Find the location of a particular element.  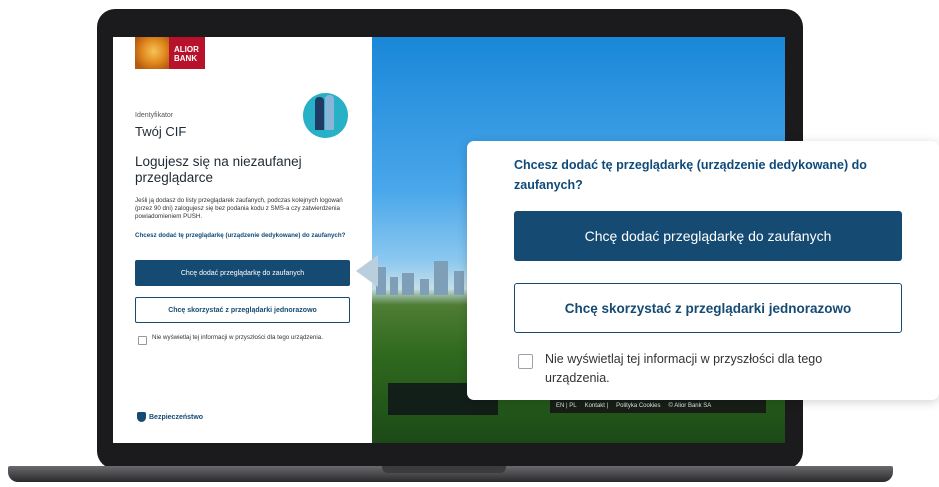

logo-text: ALIOR BANK is located at coordinates (187, 53).